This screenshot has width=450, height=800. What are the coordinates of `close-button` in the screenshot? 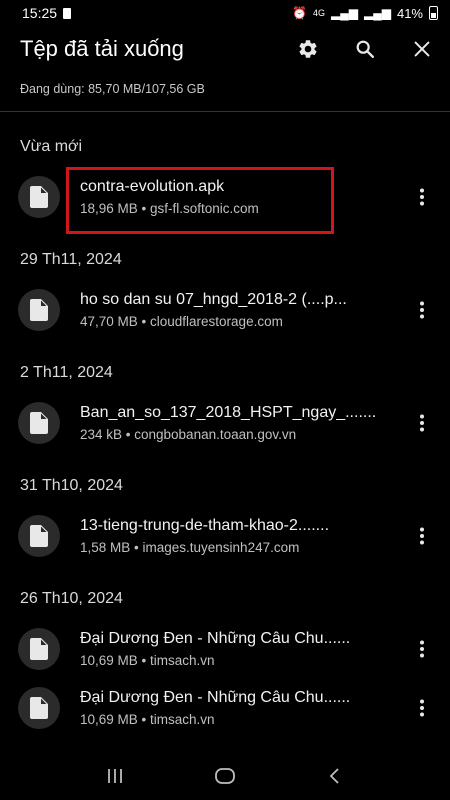 It's located at (421, 49).